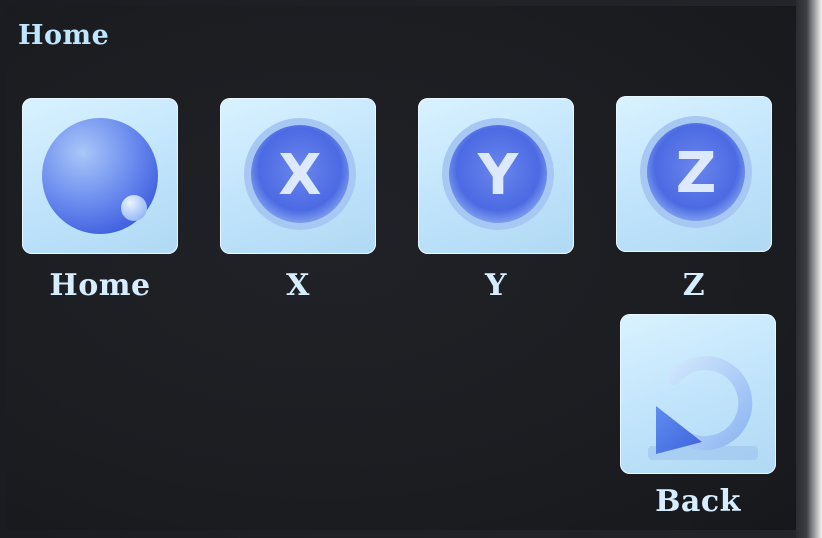 The height and width of the screenshot is (538, 822). Describe the element at coordinates (64, 35) in the screenshot. I see `page-title: Home` at that location.